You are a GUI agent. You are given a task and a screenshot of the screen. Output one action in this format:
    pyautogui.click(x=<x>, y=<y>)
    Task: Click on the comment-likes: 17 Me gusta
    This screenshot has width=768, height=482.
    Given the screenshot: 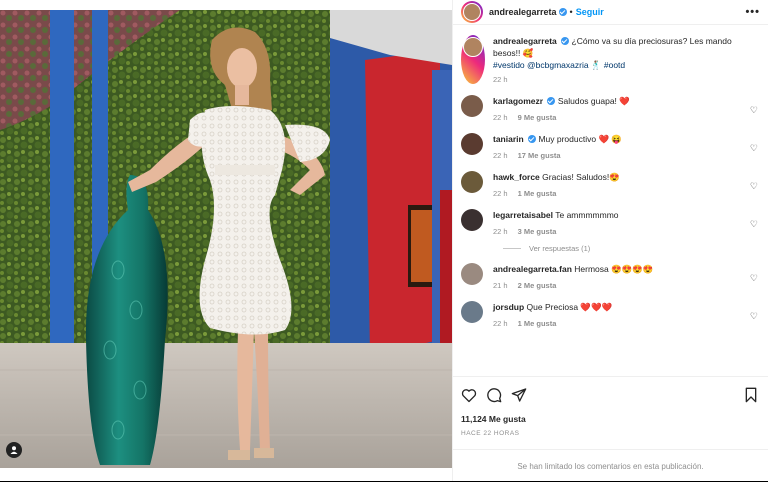 What is the action you would take?
    pyautogui.click(x=539, y=155)
    